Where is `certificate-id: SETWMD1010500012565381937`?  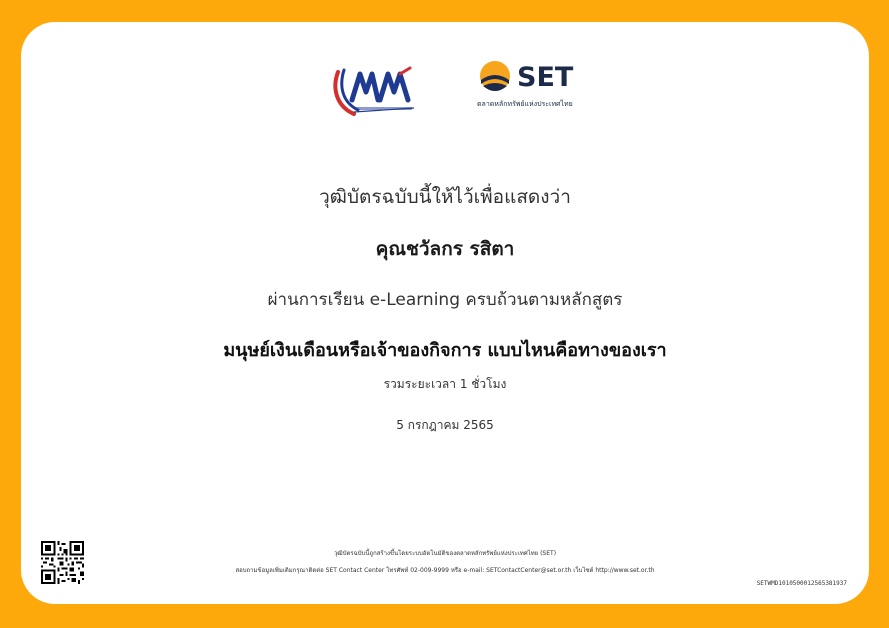 certificate-id: SETWMD1010500012565381937 is located at coordinates (801, 583).